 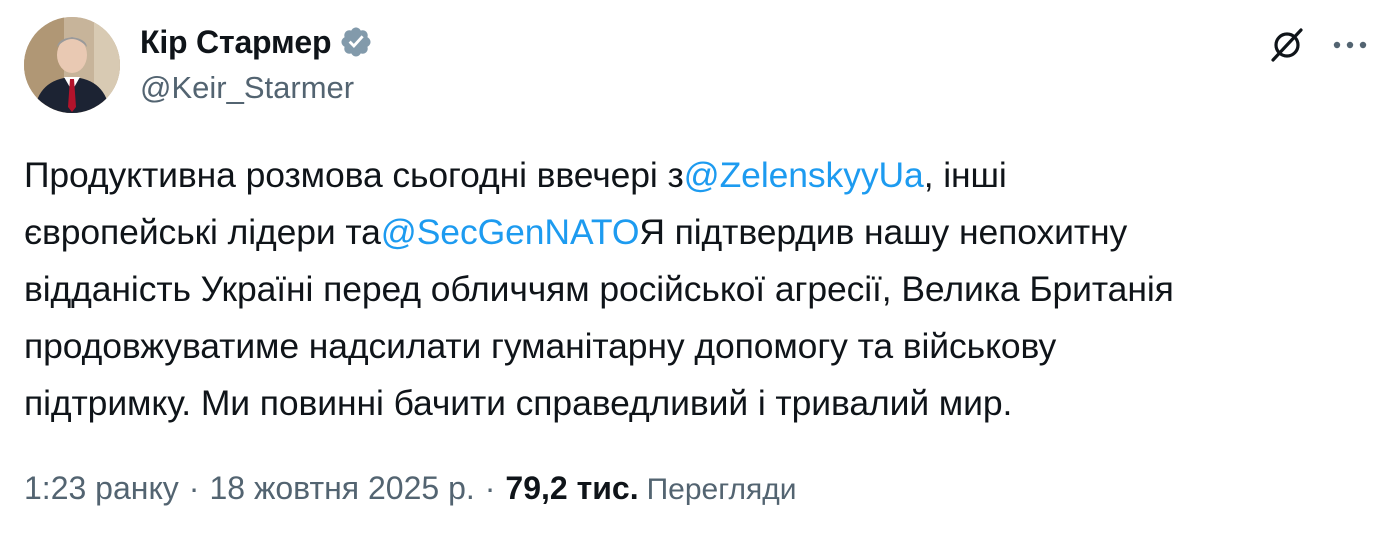 I want to click on mention-secgennato: @SecGenNATO, so click(x=510, y=232).